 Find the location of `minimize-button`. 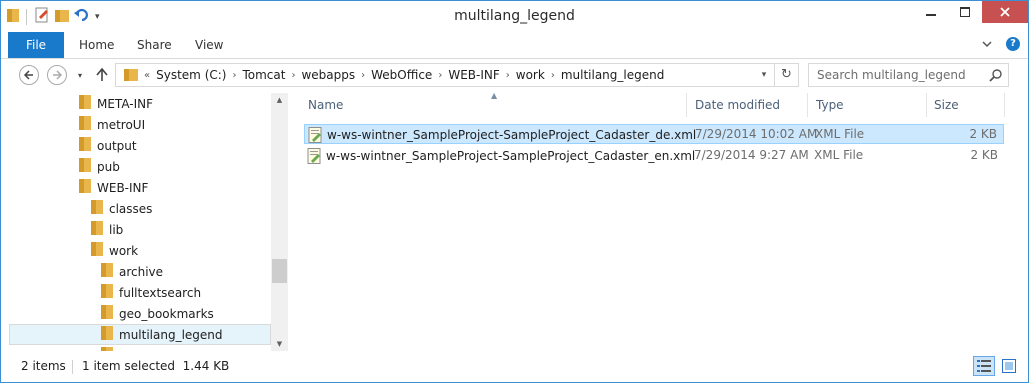

minimize-button is located at coordinates (931, 12).